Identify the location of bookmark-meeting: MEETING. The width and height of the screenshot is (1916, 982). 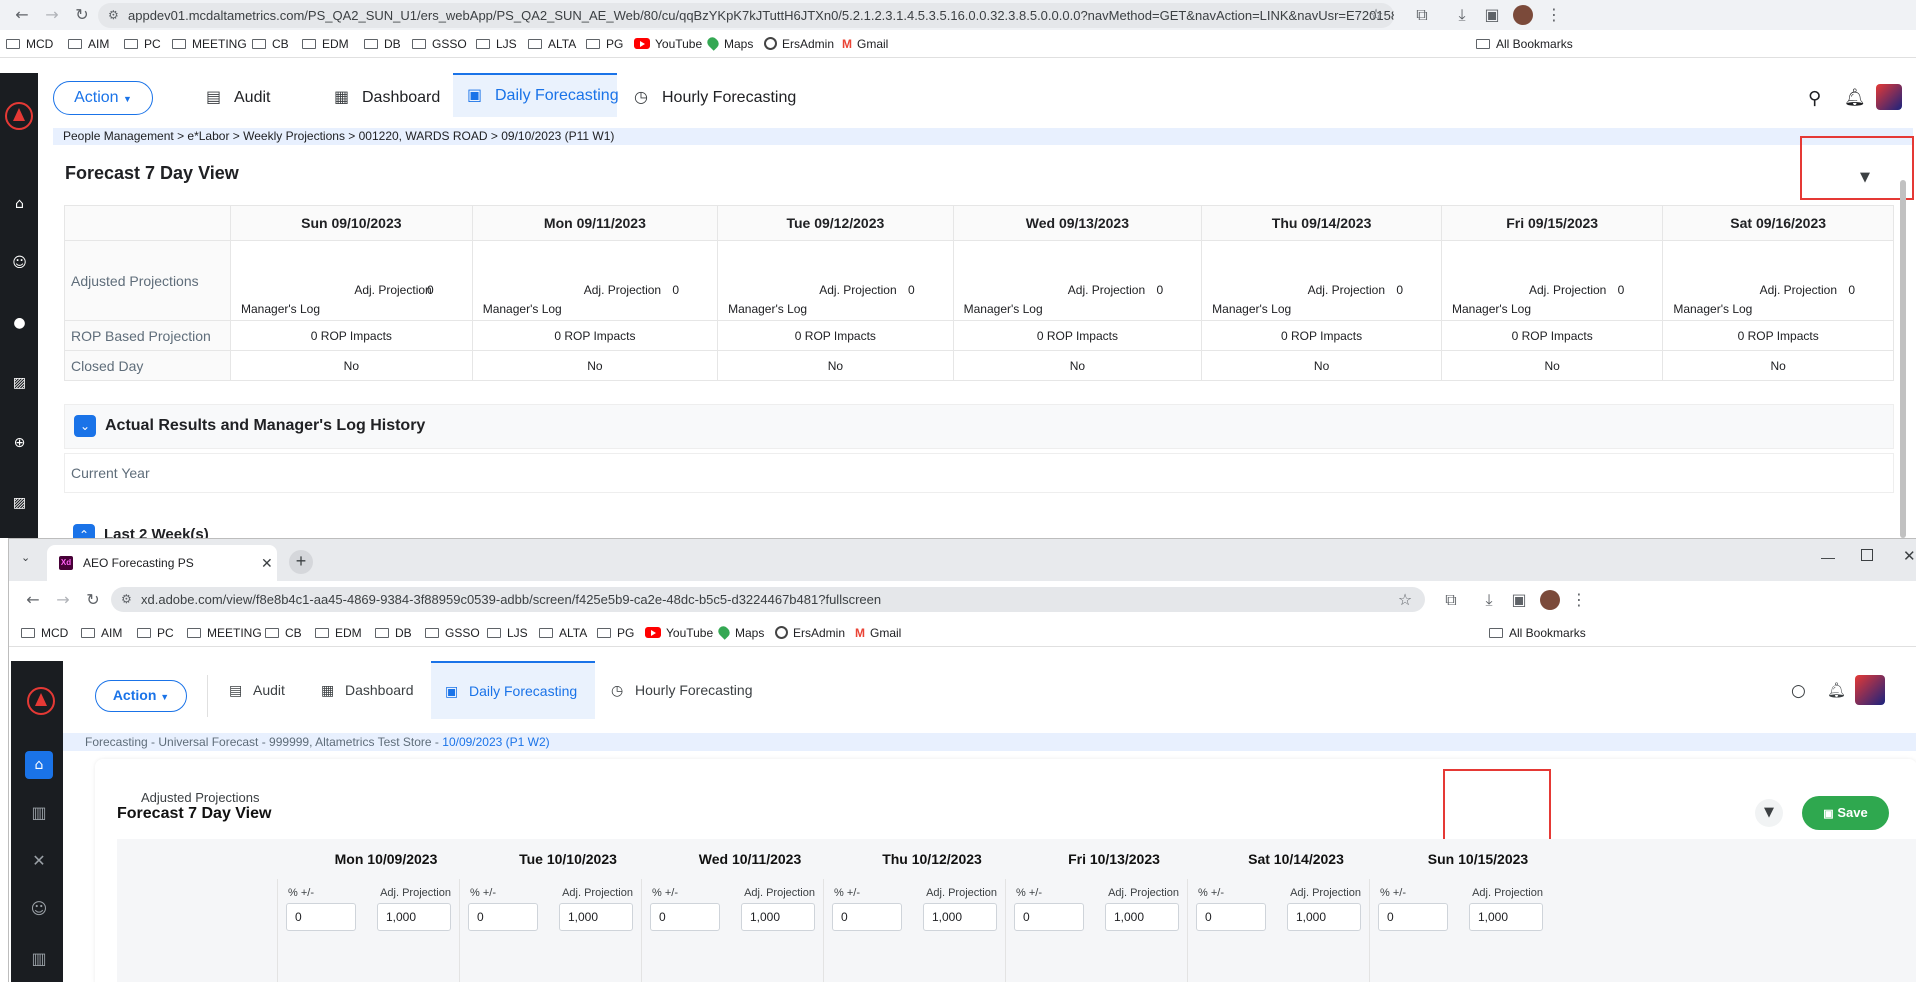
(224, 633).